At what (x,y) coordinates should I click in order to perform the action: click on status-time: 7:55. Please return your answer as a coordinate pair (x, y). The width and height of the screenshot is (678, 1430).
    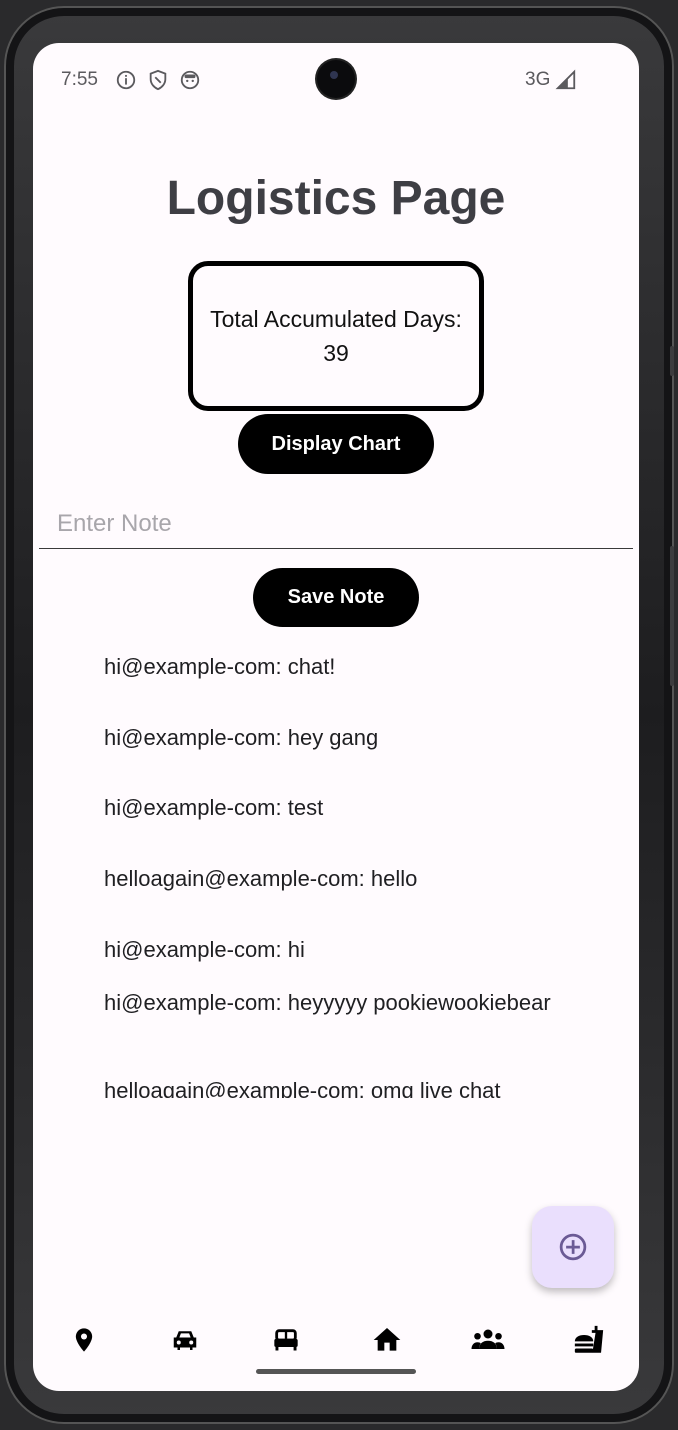
    Looking at the image, I should click on (79, 79).